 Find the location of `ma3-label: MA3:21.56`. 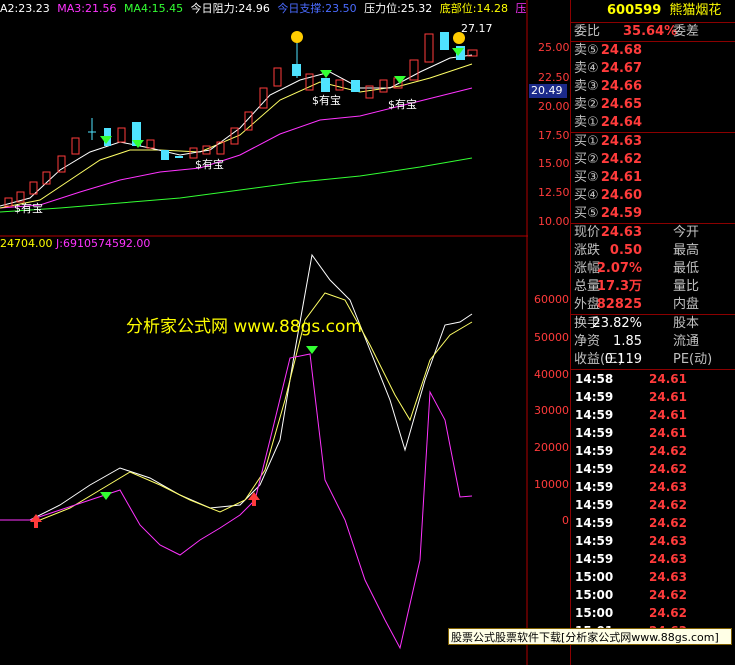

ma3-label: MA3:21.56 is located at coordinates (87, 8).